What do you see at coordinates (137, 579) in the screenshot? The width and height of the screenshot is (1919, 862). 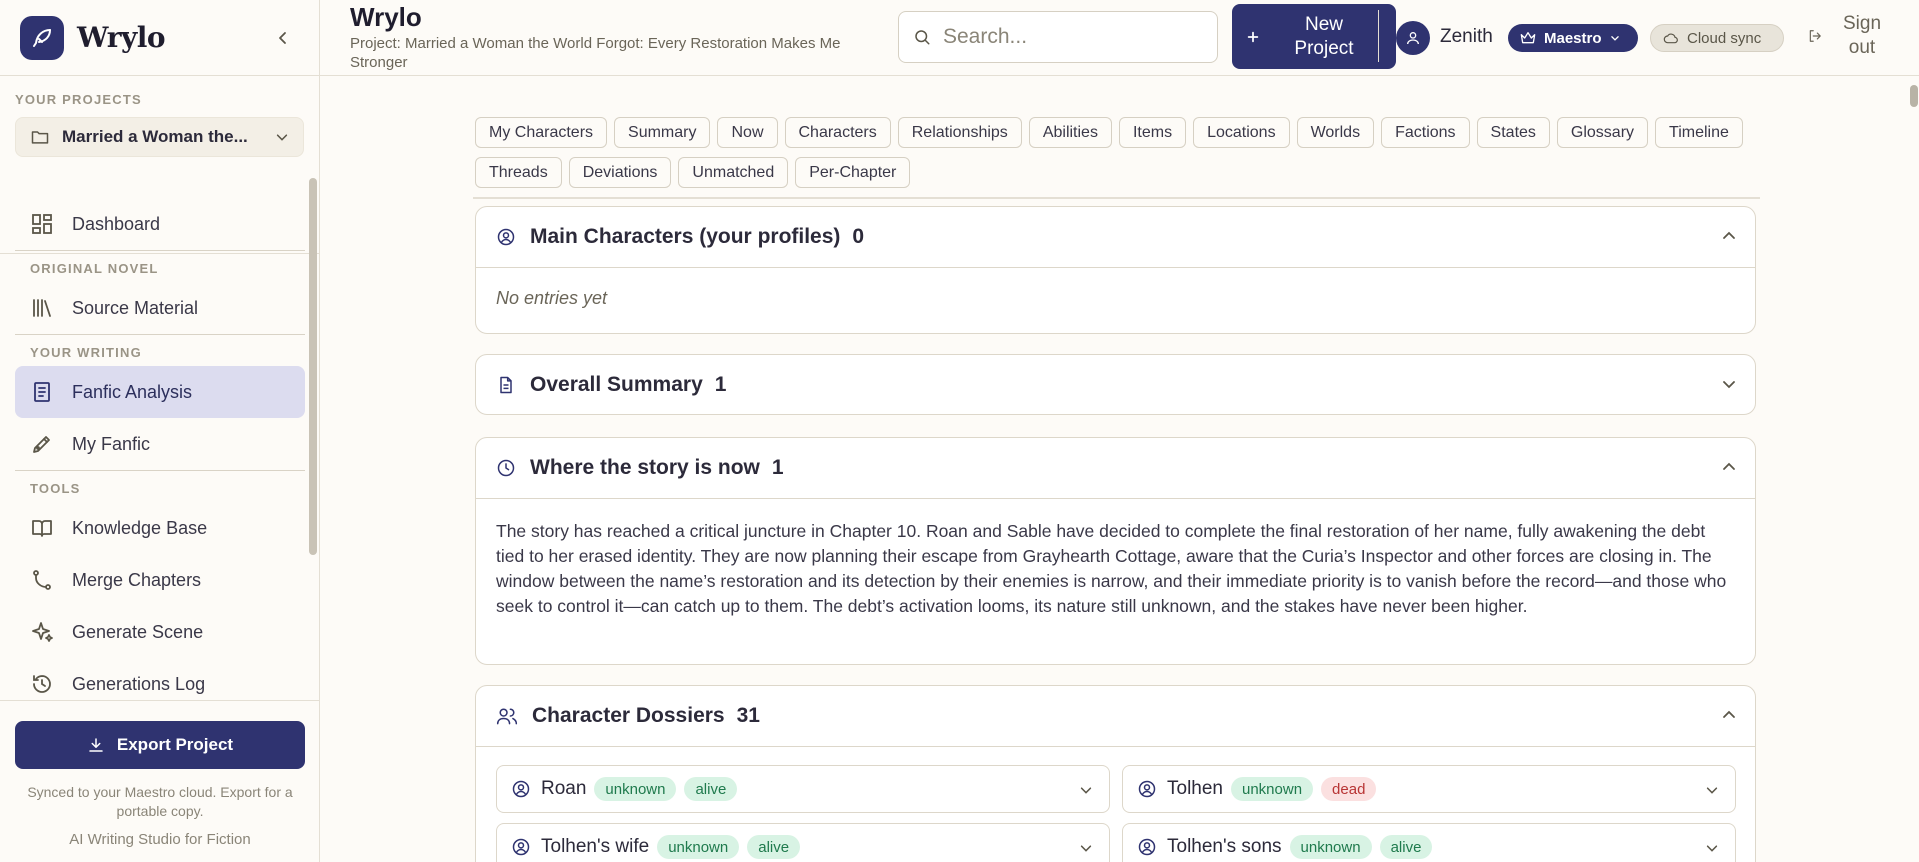 I see `sidebar-item-label: Merge Chapters` at bounding box center [137, 579].